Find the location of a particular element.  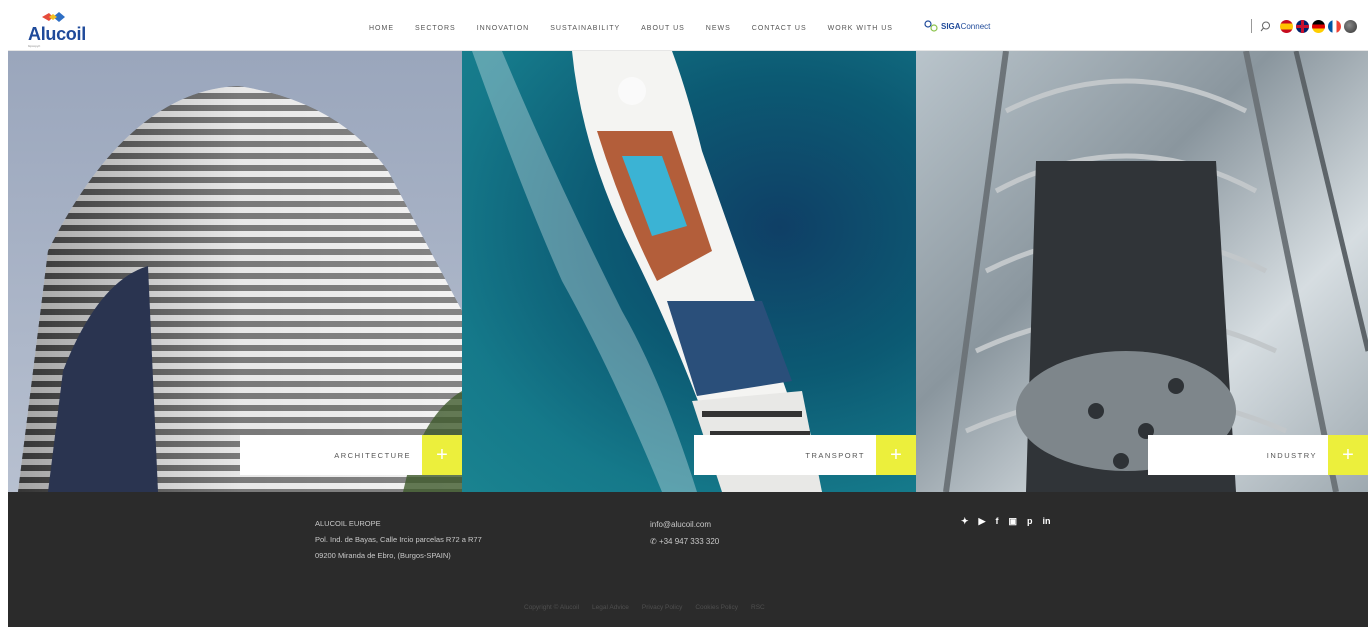

nav-innovation: INNOVATION is located at coordinates (503, 28).